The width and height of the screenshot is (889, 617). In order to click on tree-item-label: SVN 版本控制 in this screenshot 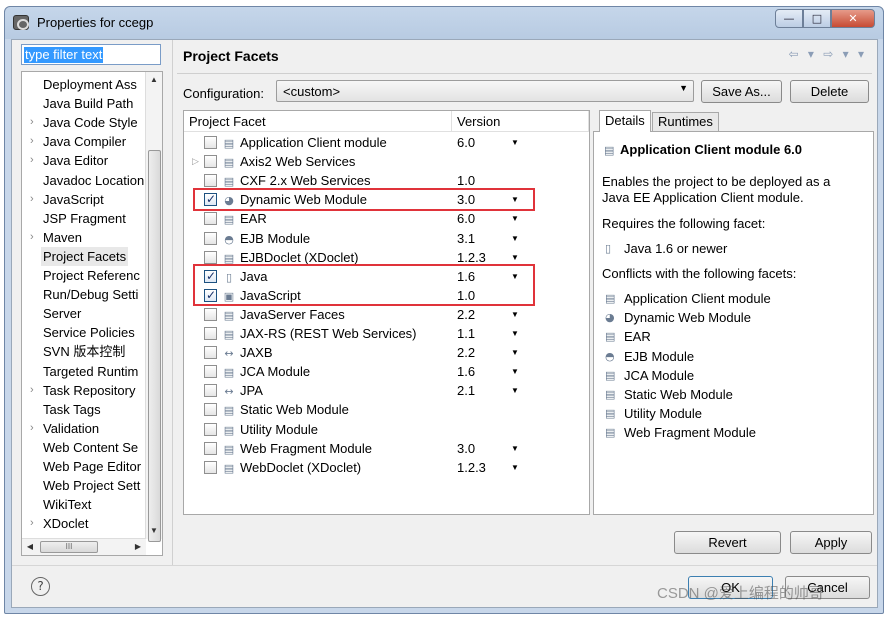, I will do `click(84, 352)`.